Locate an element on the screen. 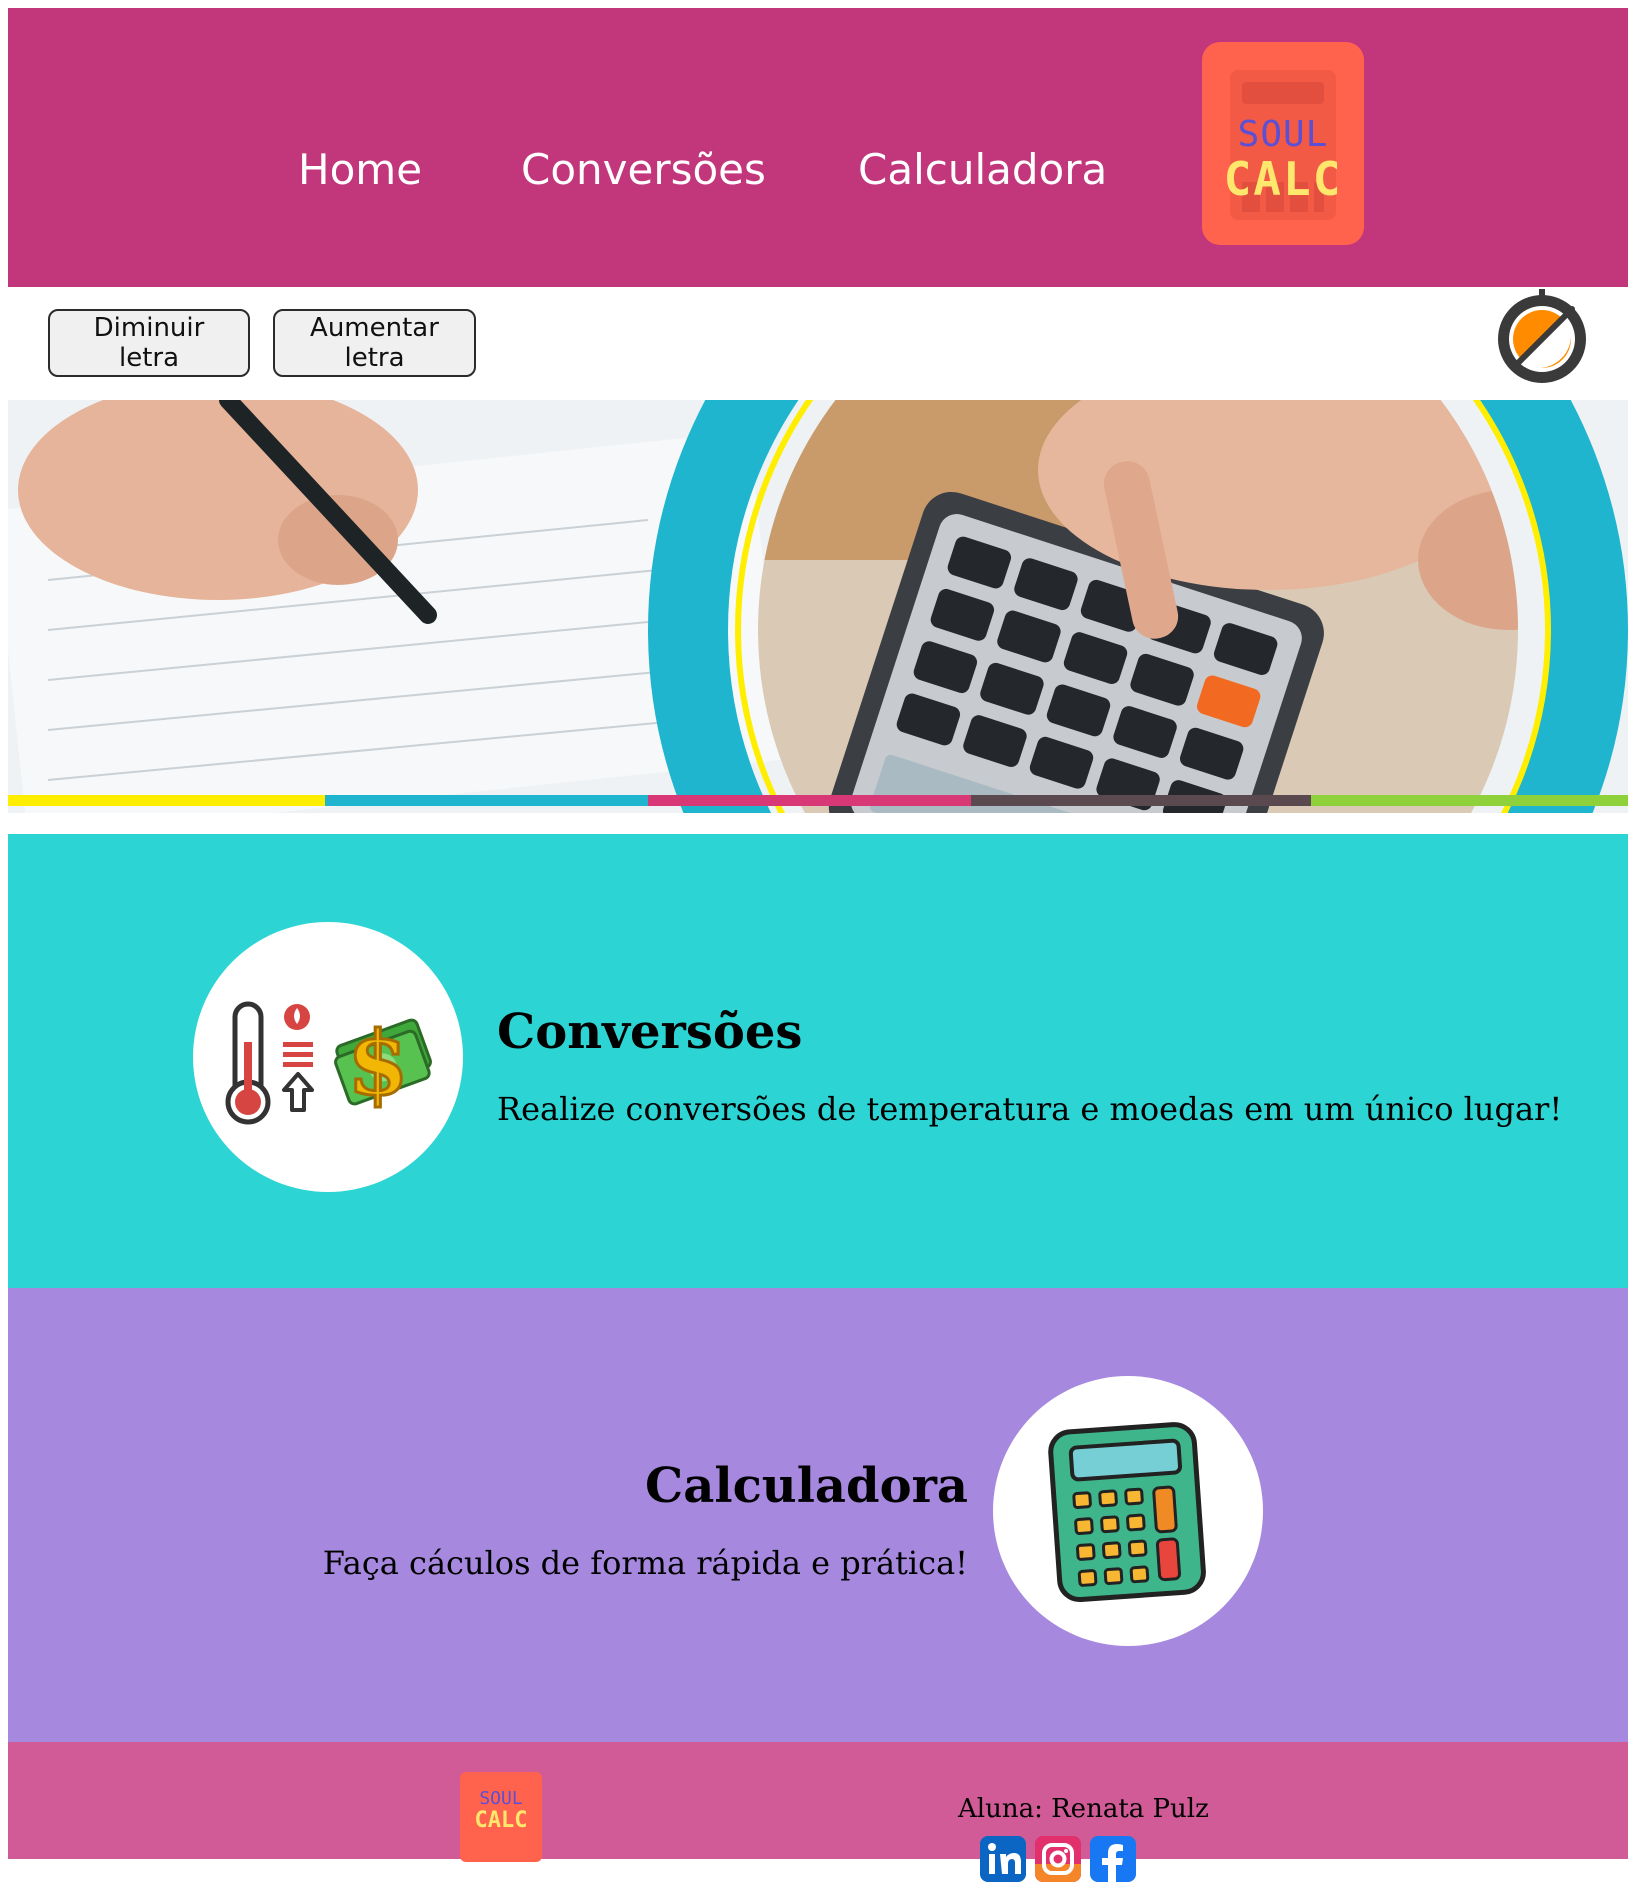  nav-conversions-link: Conversões is located at coordinates (643, 169).